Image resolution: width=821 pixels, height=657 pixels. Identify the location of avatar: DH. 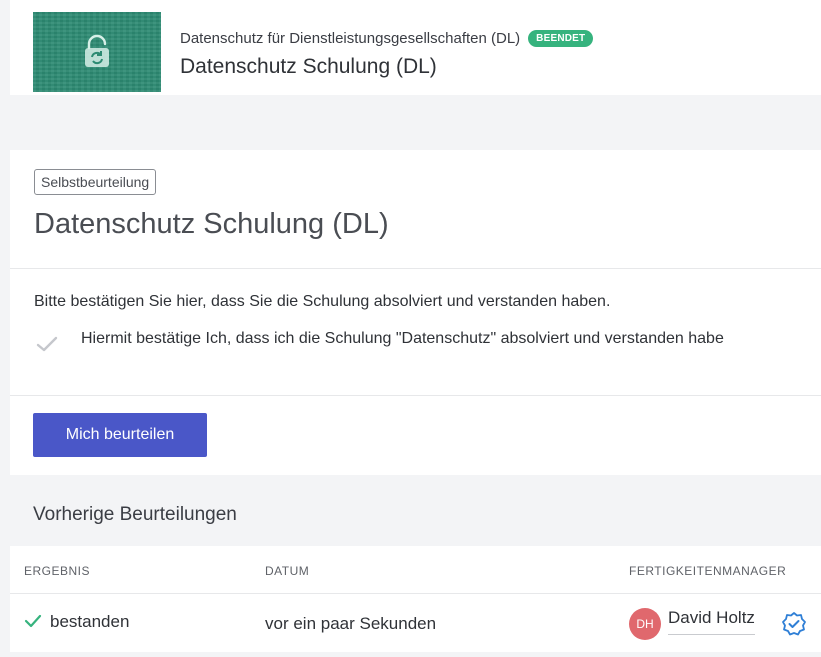
(645, 624).